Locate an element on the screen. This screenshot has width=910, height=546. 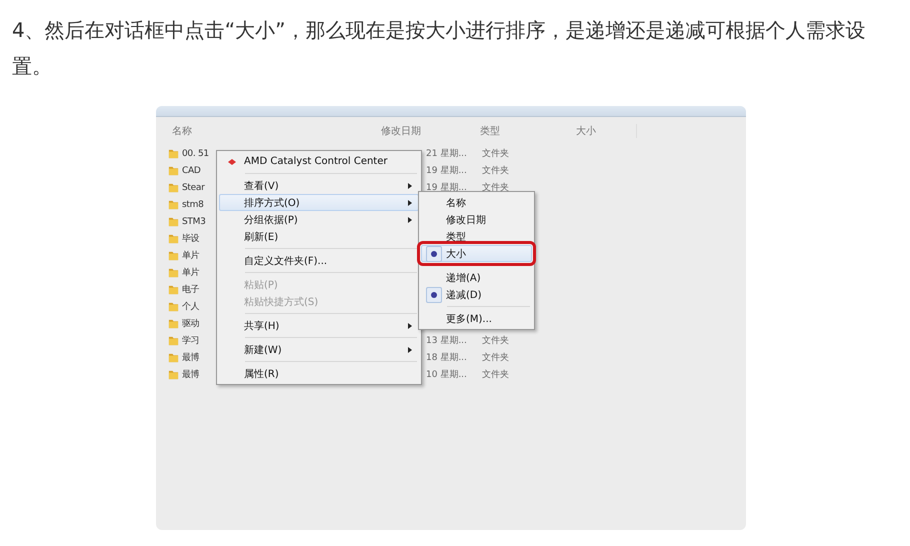
app-icon is located at coordinates (232, 161).